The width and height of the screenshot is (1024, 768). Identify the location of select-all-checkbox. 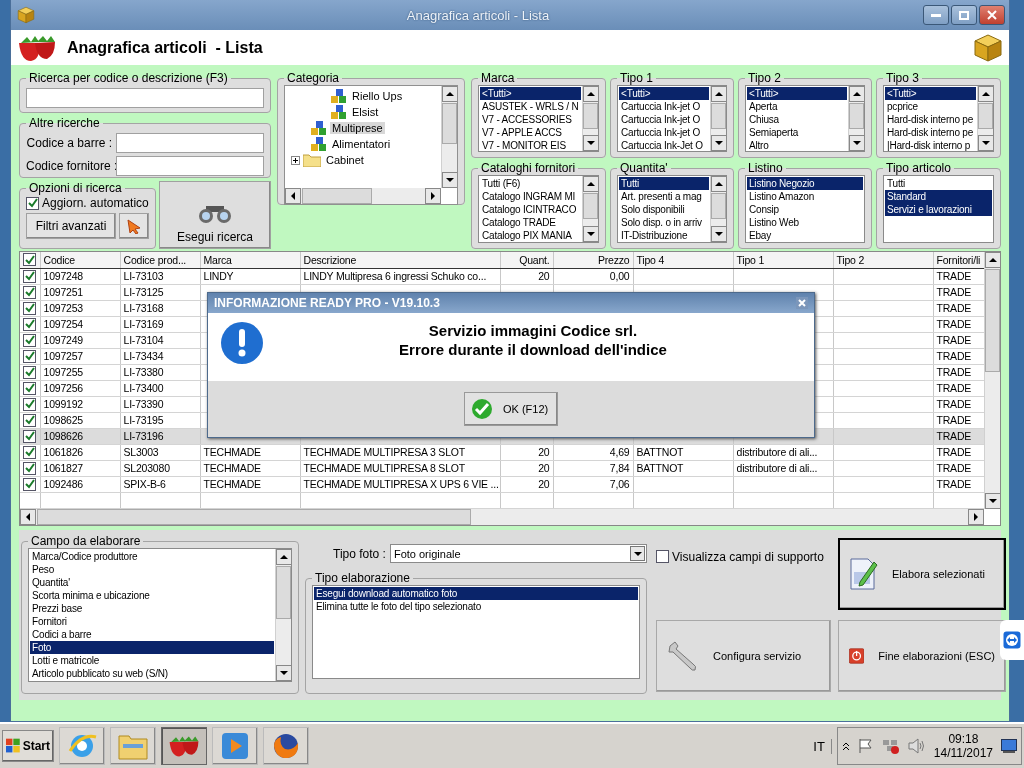
(29, 260).